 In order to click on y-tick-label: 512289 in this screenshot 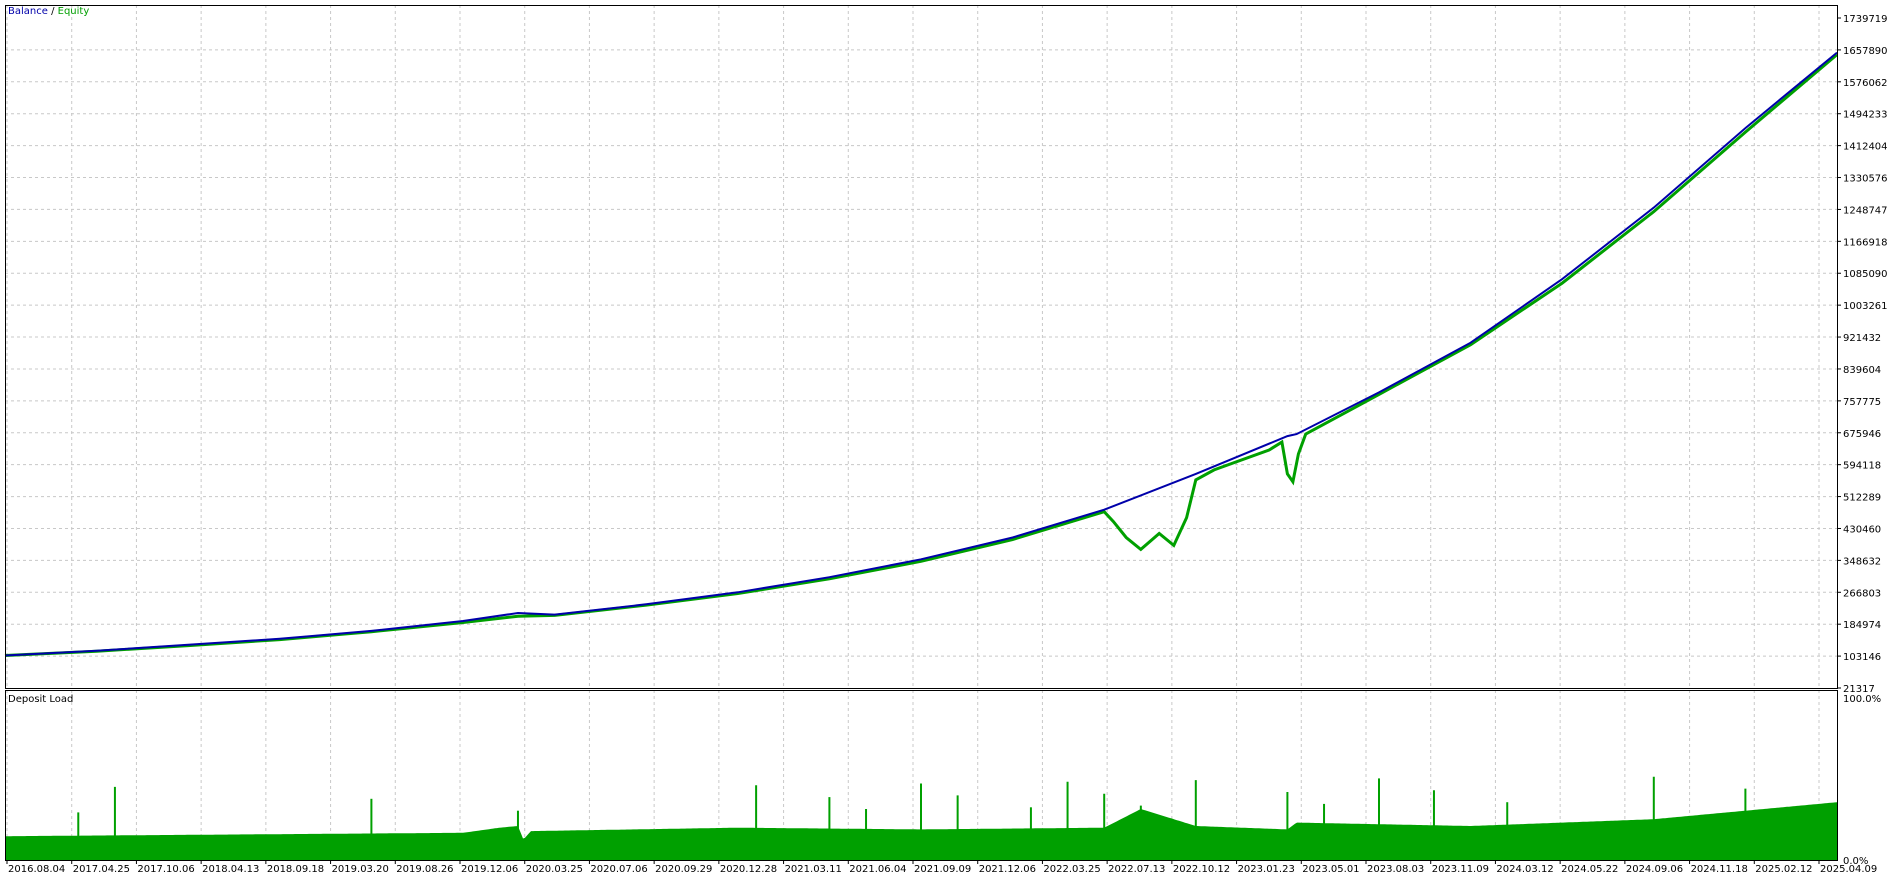, I will do `click(1862, 498)`.